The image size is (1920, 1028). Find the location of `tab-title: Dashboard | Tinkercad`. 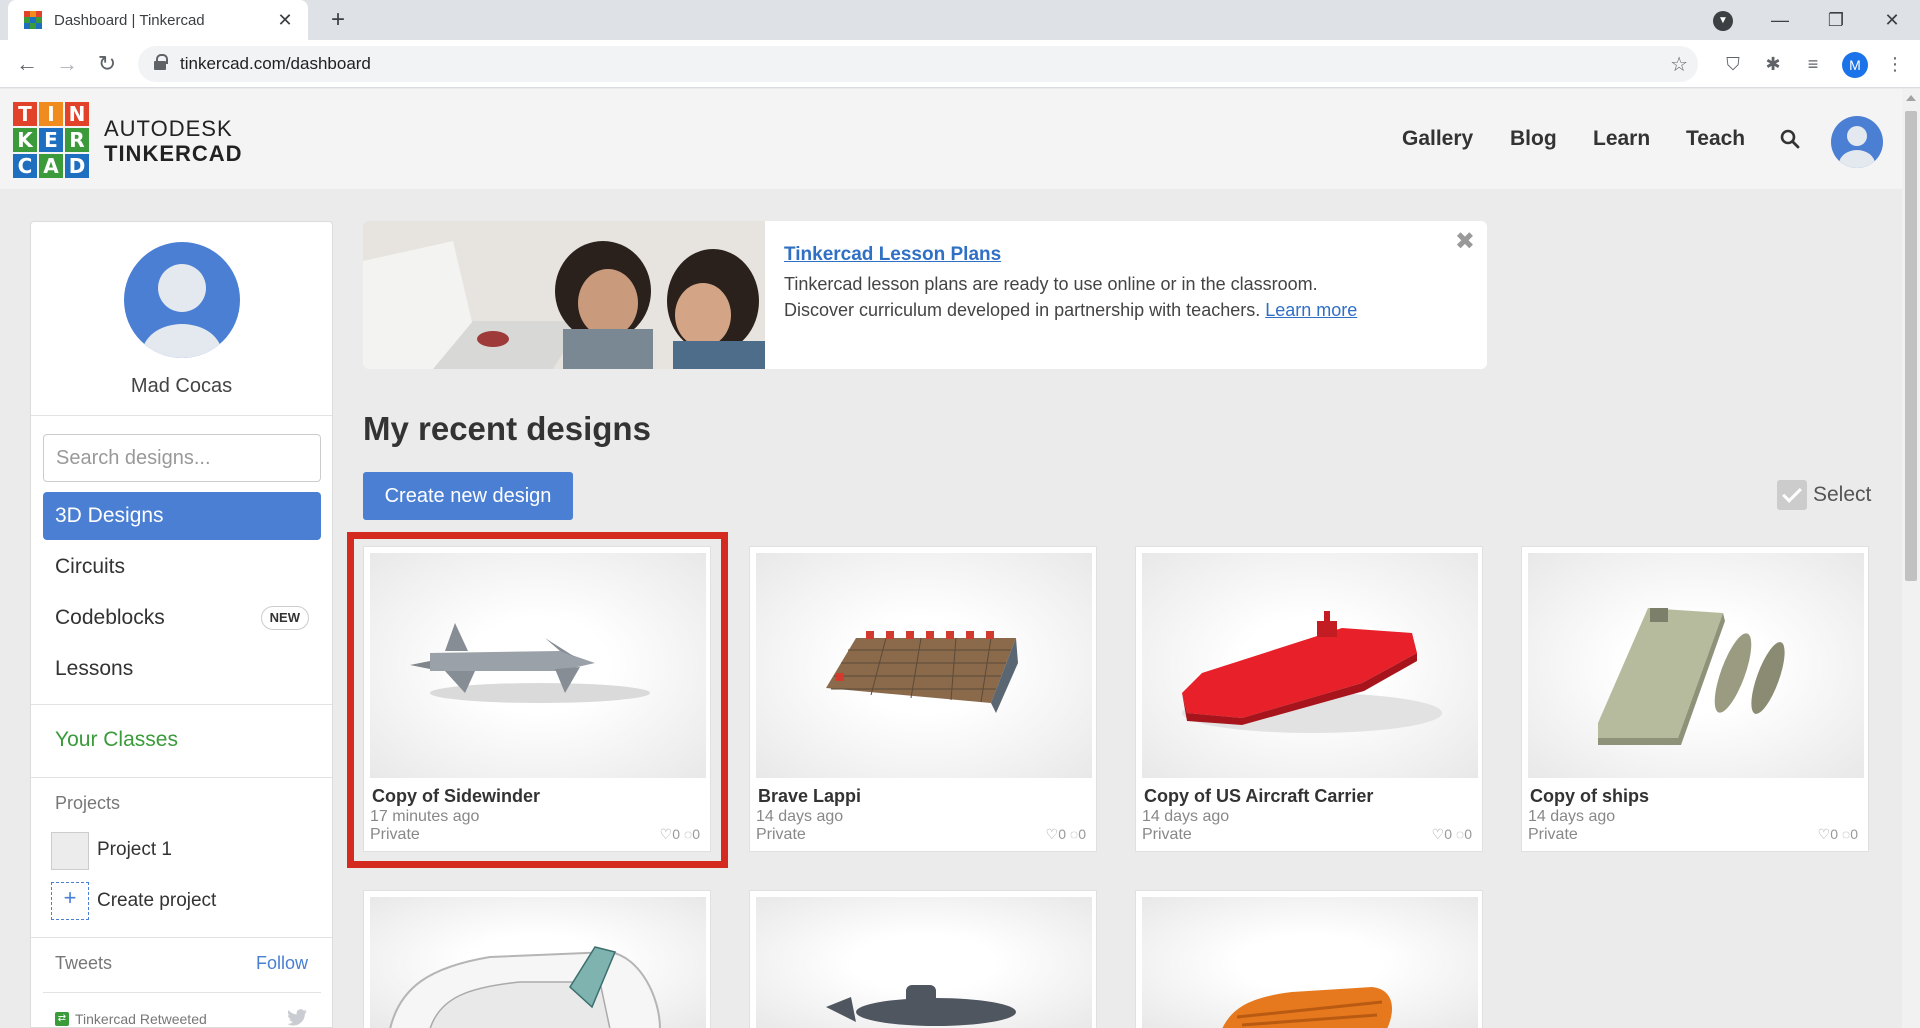

tab-title: Dashboard | Tinkercad is located at coordinates (129, 20).